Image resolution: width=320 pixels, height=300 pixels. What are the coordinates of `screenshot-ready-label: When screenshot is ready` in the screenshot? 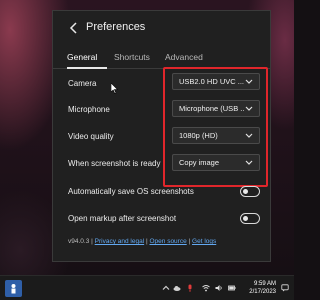 It's located at (114, 163).